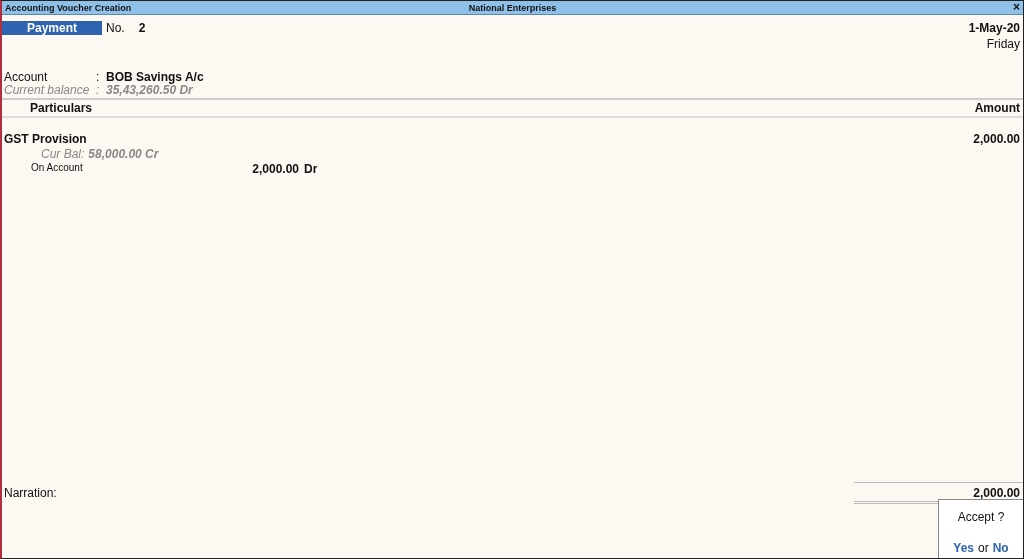 This screenshot has height=559, width=1024. I want to click on or-label: or, so click(983, 548).